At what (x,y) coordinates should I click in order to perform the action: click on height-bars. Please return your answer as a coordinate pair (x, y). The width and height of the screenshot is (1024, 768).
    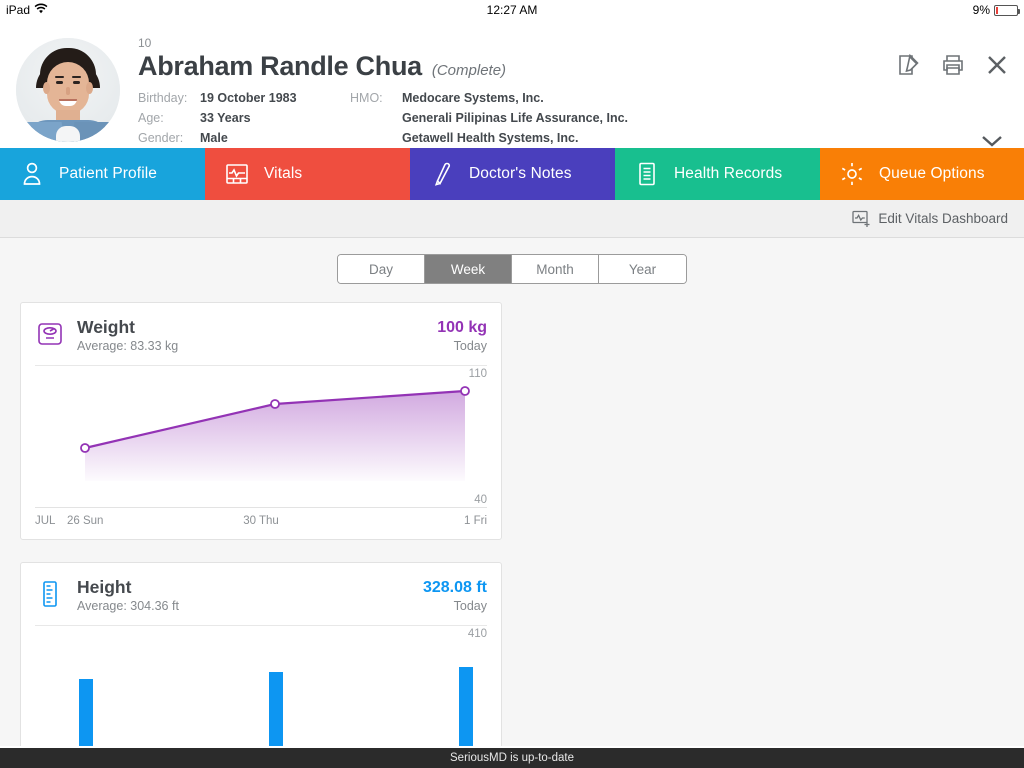
    Looking at the image, I should click on (261, 692).